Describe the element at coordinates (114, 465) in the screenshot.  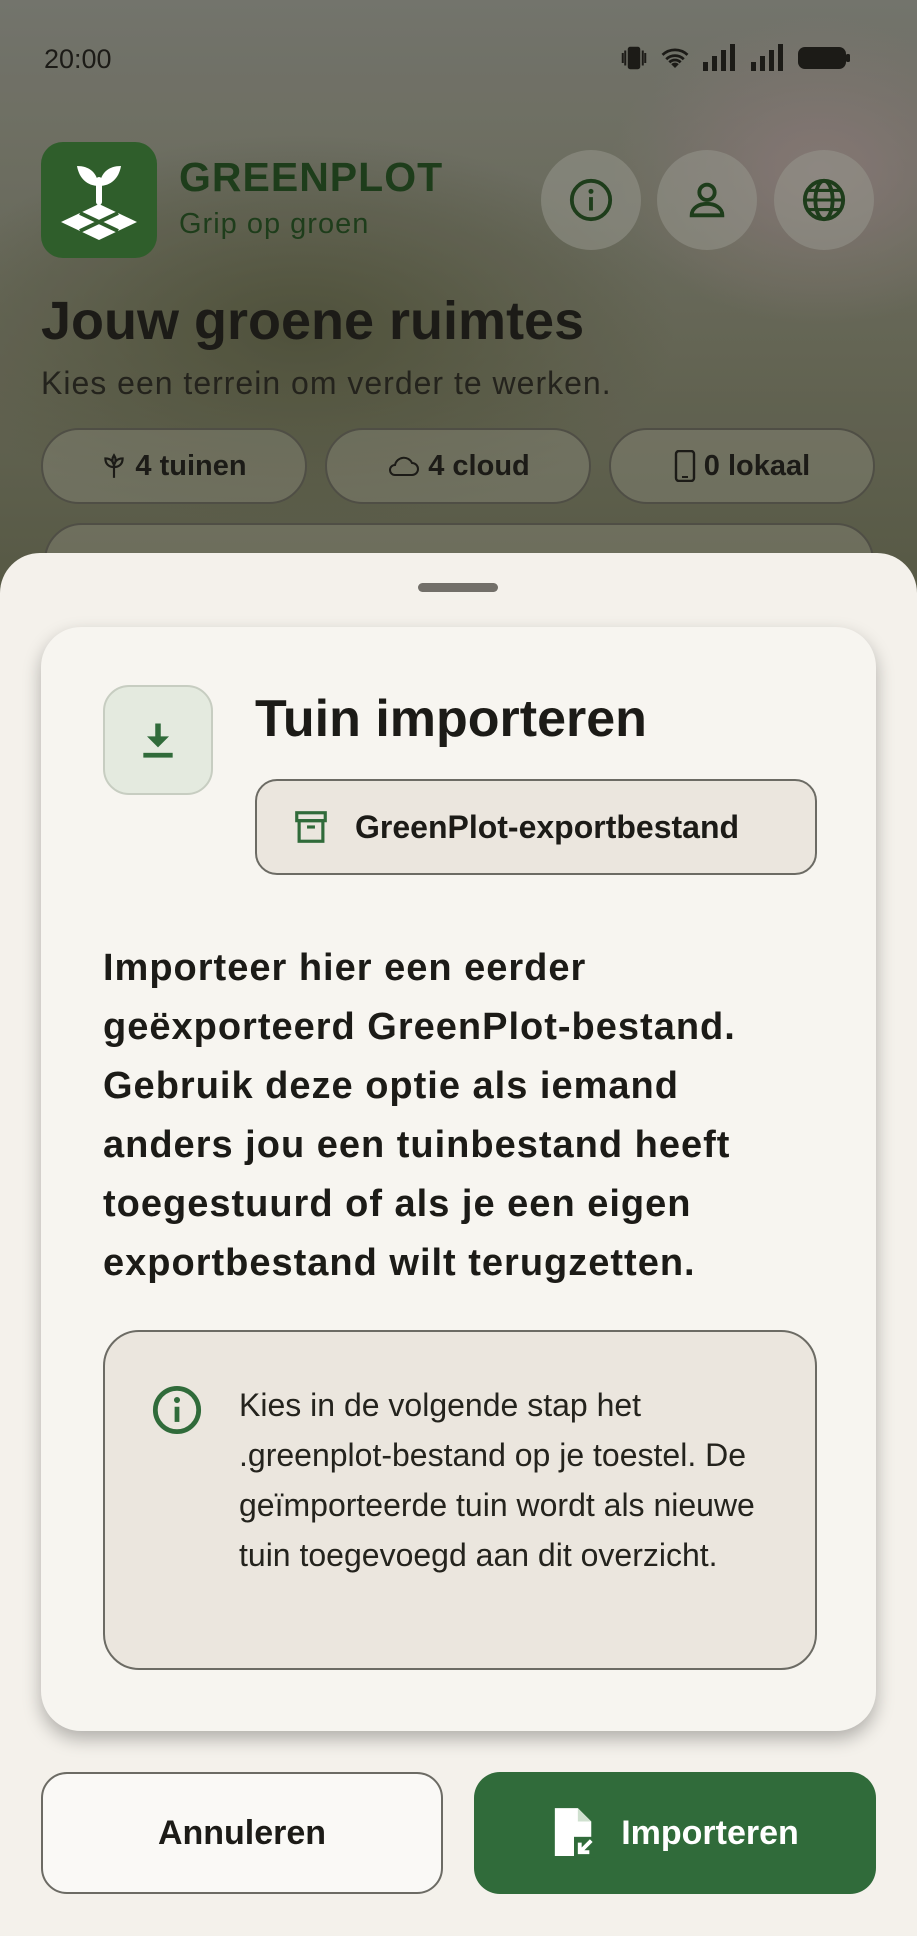
I see `plant-icon` at that location.